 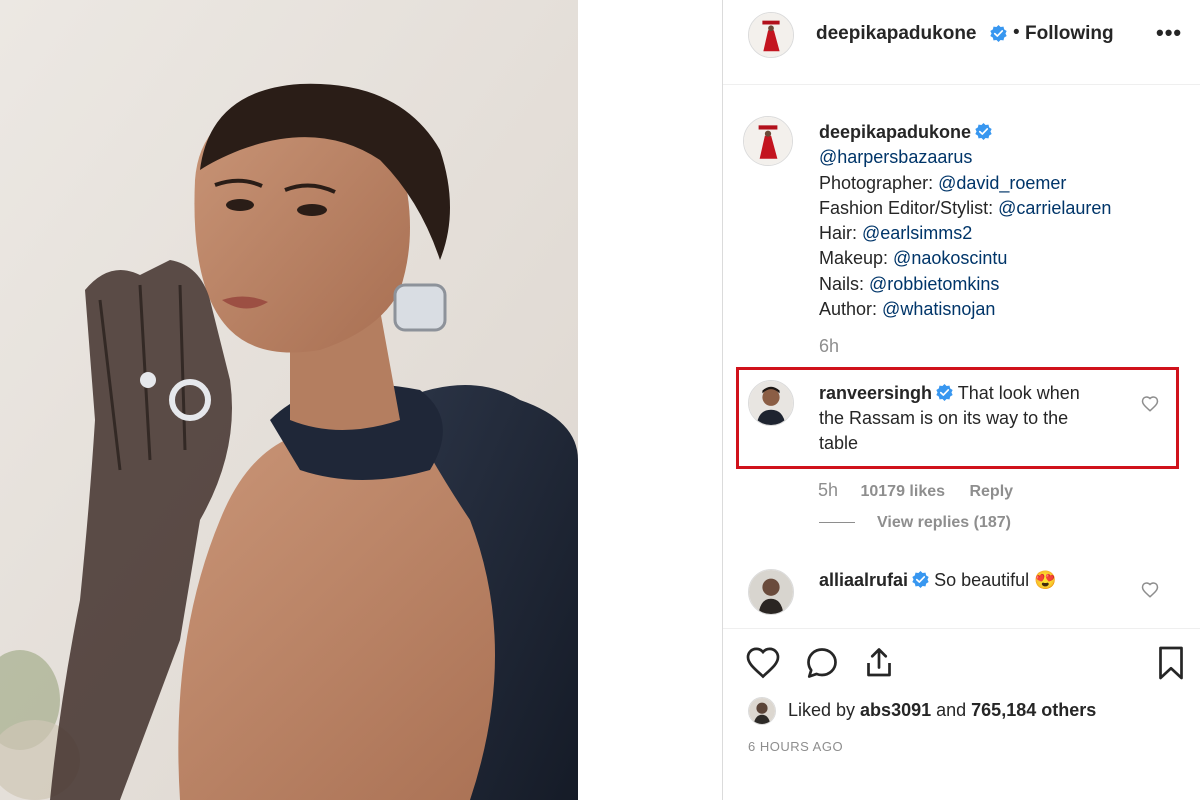 What do you see at coordinates (1033, 710) in the screenshot?
I see `likes-count: 765,184 others` at bounding box center [1033, 710].